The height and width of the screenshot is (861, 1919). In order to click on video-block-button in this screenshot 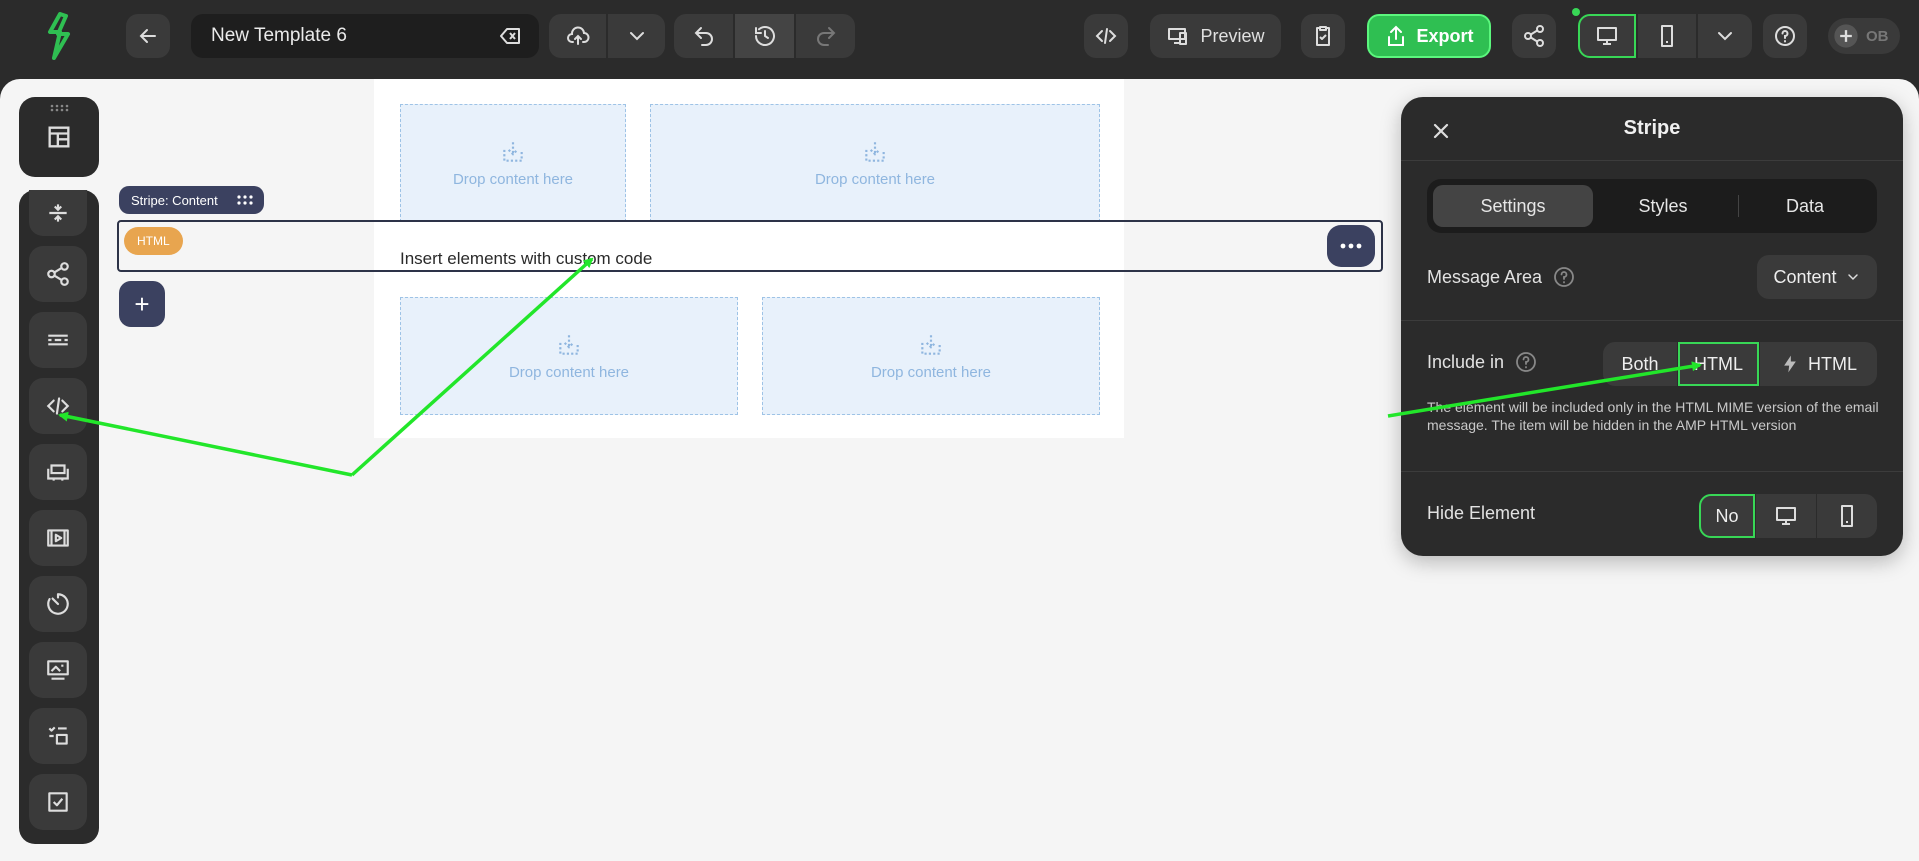, I will do `click(58, 538)`.